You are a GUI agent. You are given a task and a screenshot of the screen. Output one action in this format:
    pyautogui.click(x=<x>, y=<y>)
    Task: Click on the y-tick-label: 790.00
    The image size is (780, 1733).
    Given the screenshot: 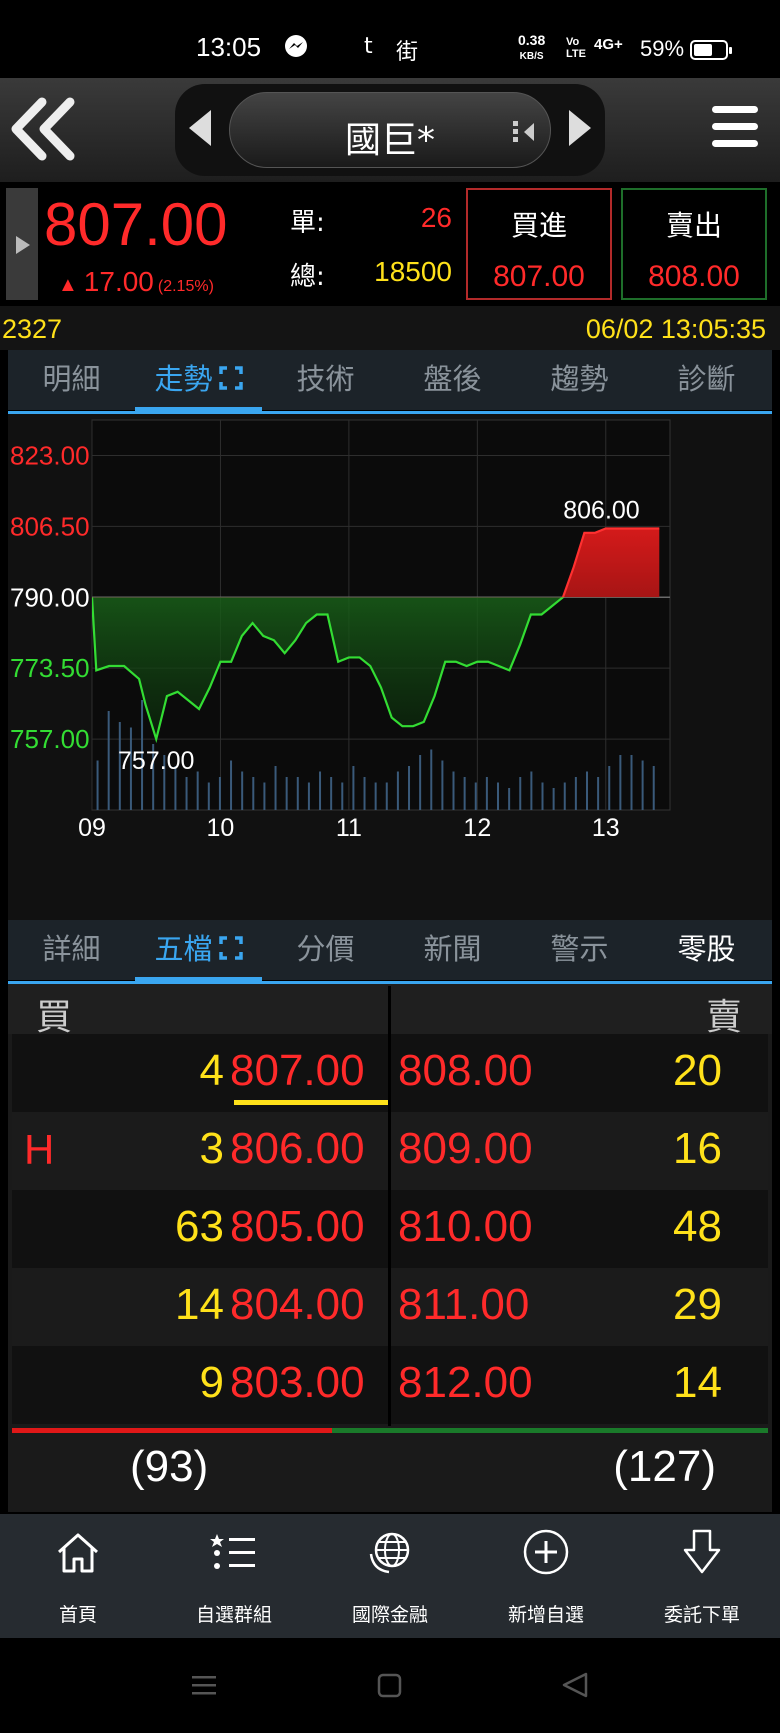 What is the action you would take?
    pyautogui.click(x=50, y=597)
    